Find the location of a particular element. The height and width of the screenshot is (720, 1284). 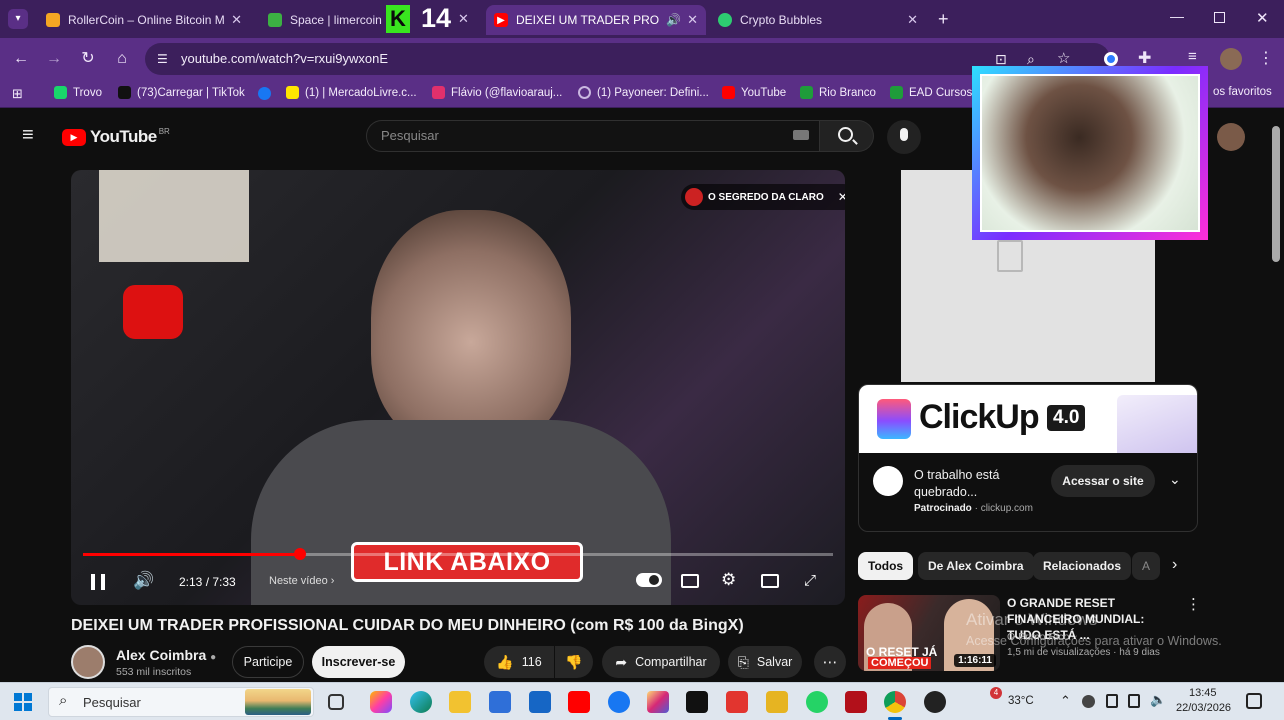

subtitles-icon is located at coordinates (690, 581).